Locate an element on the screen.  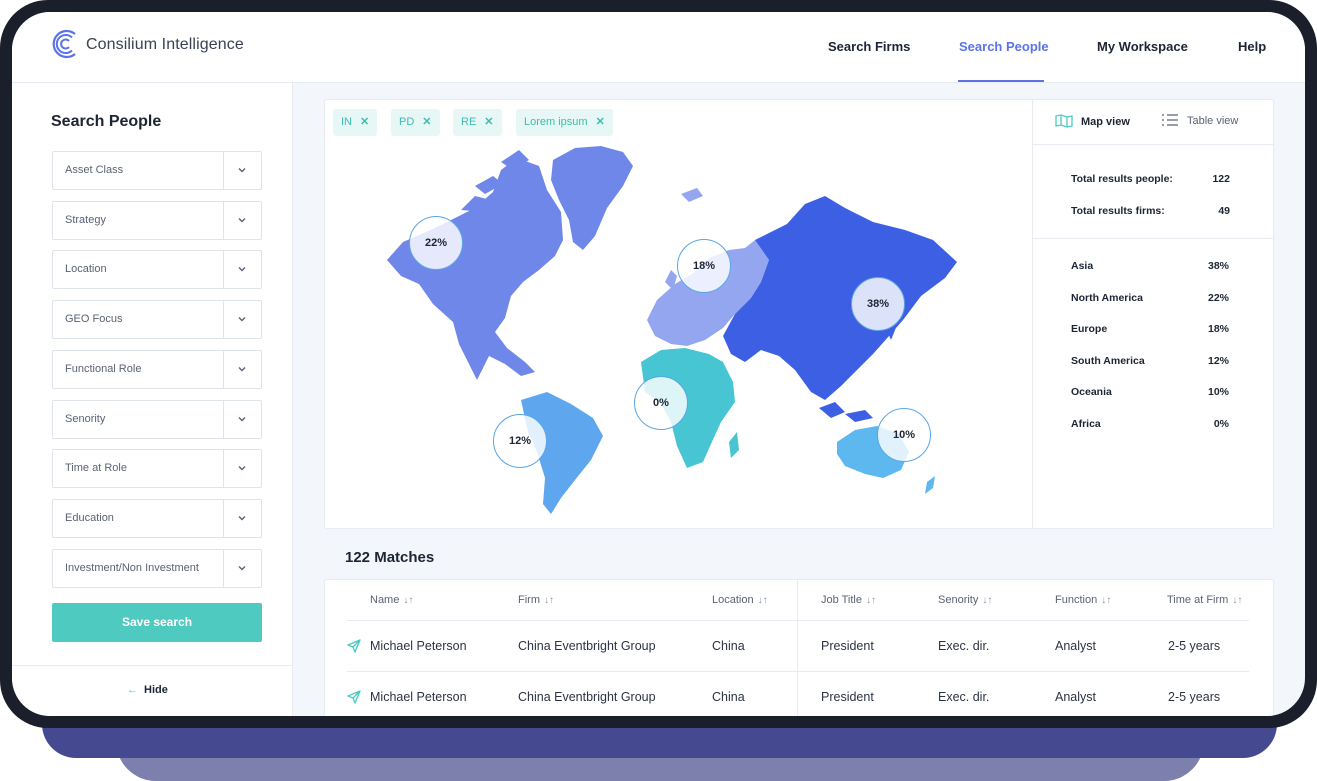
filter-label: Location is located at coordinates (86, 269).